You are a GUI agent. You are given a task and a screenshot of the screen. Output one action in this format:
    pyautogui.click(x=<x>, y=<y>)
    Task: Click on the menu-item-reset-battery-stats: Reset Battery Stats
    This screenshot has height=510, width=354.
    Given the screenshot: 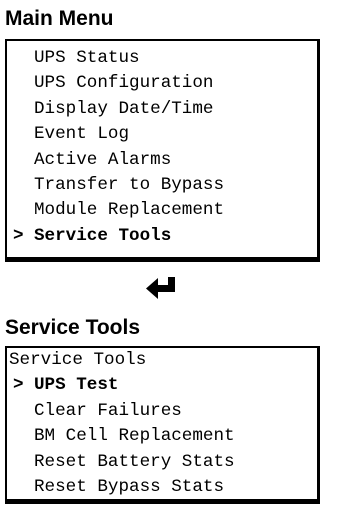 What is the action you would take?
    pyautogui.click(x=124, y=462)
    